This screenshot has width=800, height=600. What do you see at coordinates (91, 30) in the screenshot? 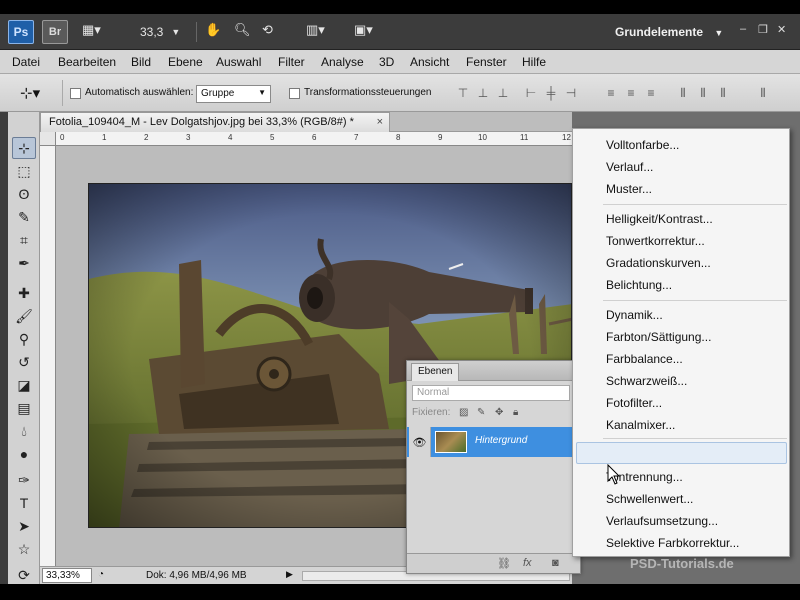
I see `film-strip-icon: ▦▾` at bounding box center [91, 30].